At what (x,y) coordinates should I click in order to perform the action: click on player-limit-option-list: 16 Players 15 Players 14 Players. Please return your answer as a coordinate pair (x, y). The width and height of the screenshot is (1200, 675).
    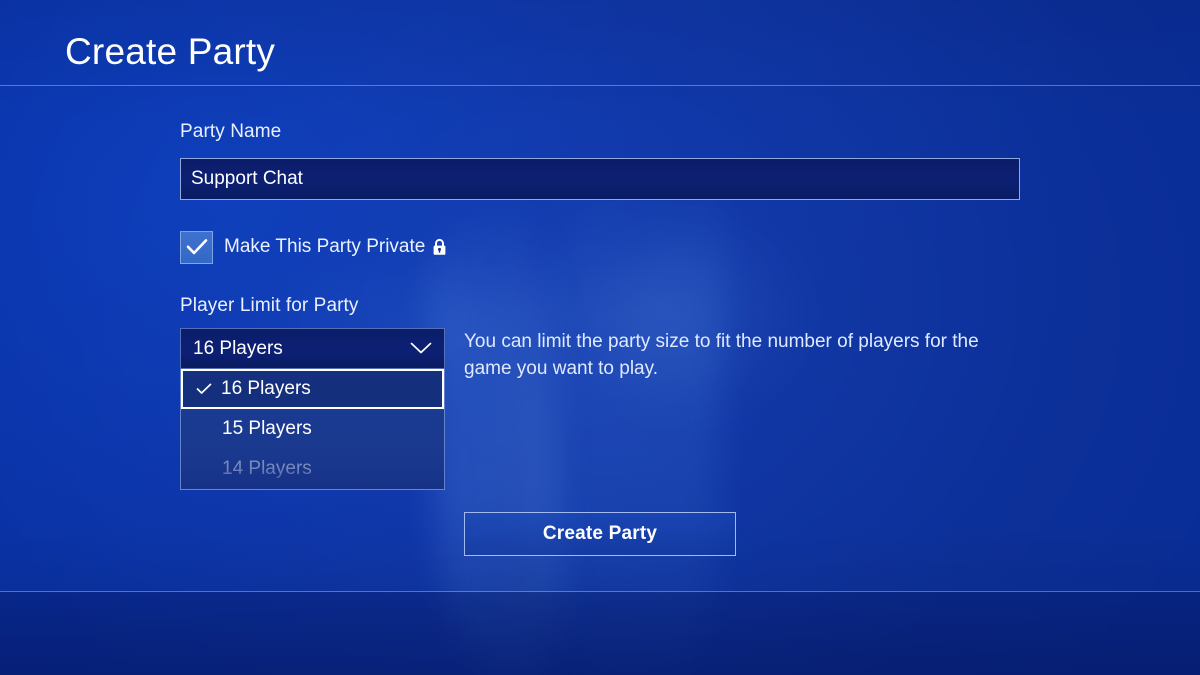
    Looking at the image, I should click on (312, 429).